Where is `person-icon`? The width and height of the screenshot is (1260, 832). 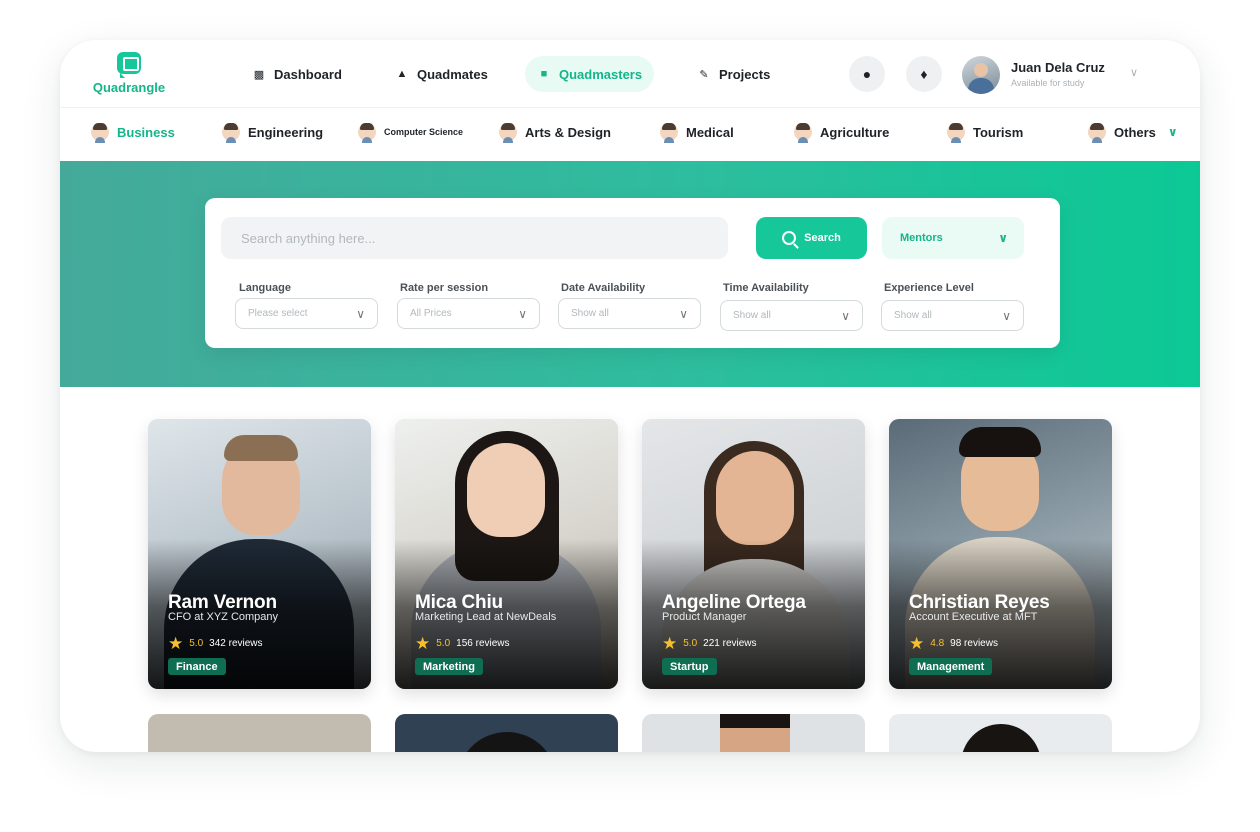
person-icon is located at coordinates (1097, 133).